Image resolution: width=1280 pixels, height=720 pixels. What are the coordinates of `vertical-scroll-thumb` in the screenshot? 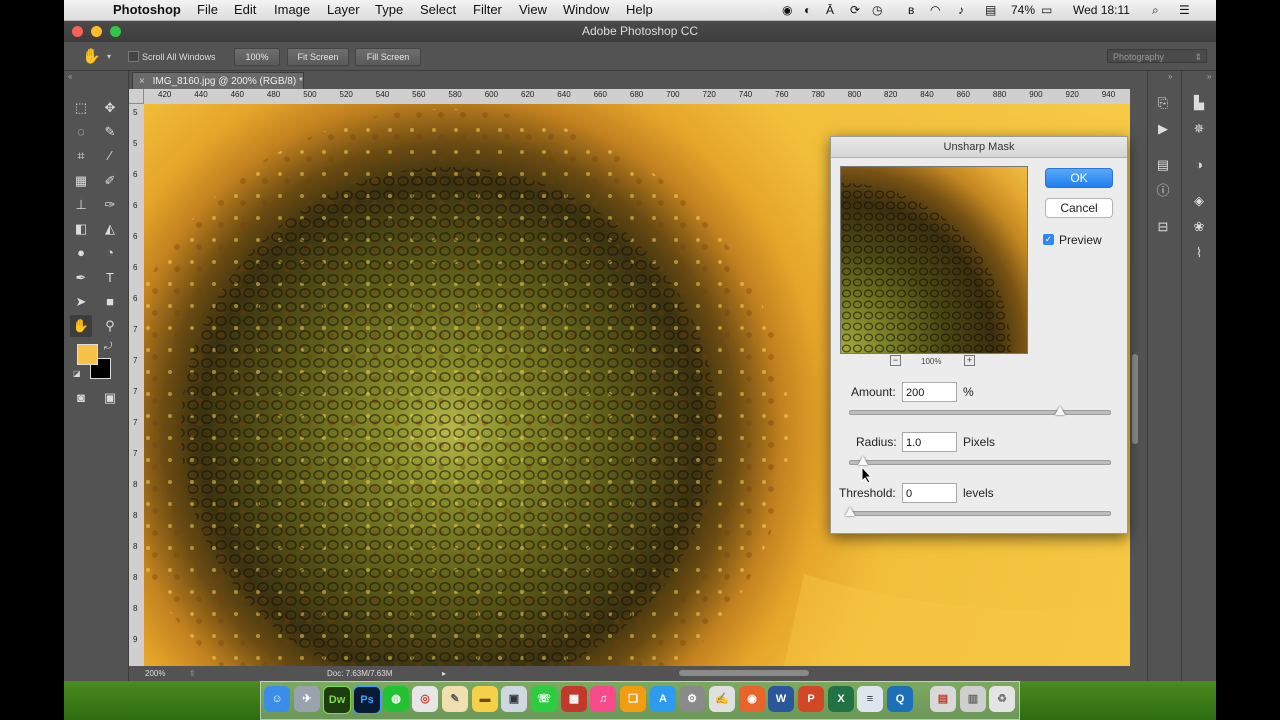 It's located at (1135, 399).